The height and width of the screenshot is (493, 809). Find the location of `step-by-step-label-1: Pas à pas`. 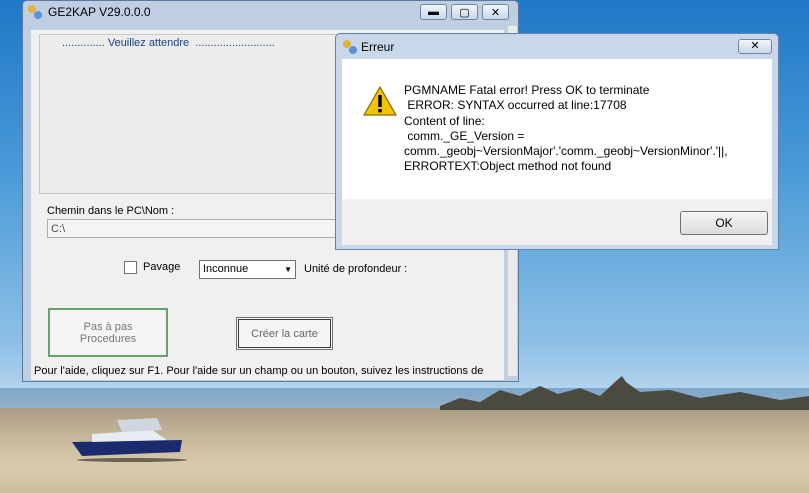

step-by-step-label-1: Pas à pas is located at coordinates (108, 326).